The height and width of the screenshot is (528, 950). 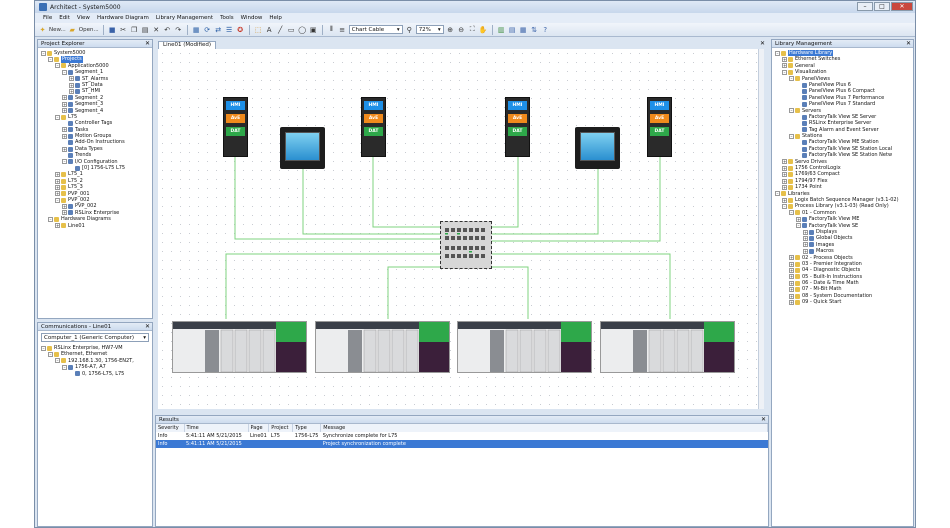 I want to click on explorer-icon: ▤, so click(x=512, y=30).